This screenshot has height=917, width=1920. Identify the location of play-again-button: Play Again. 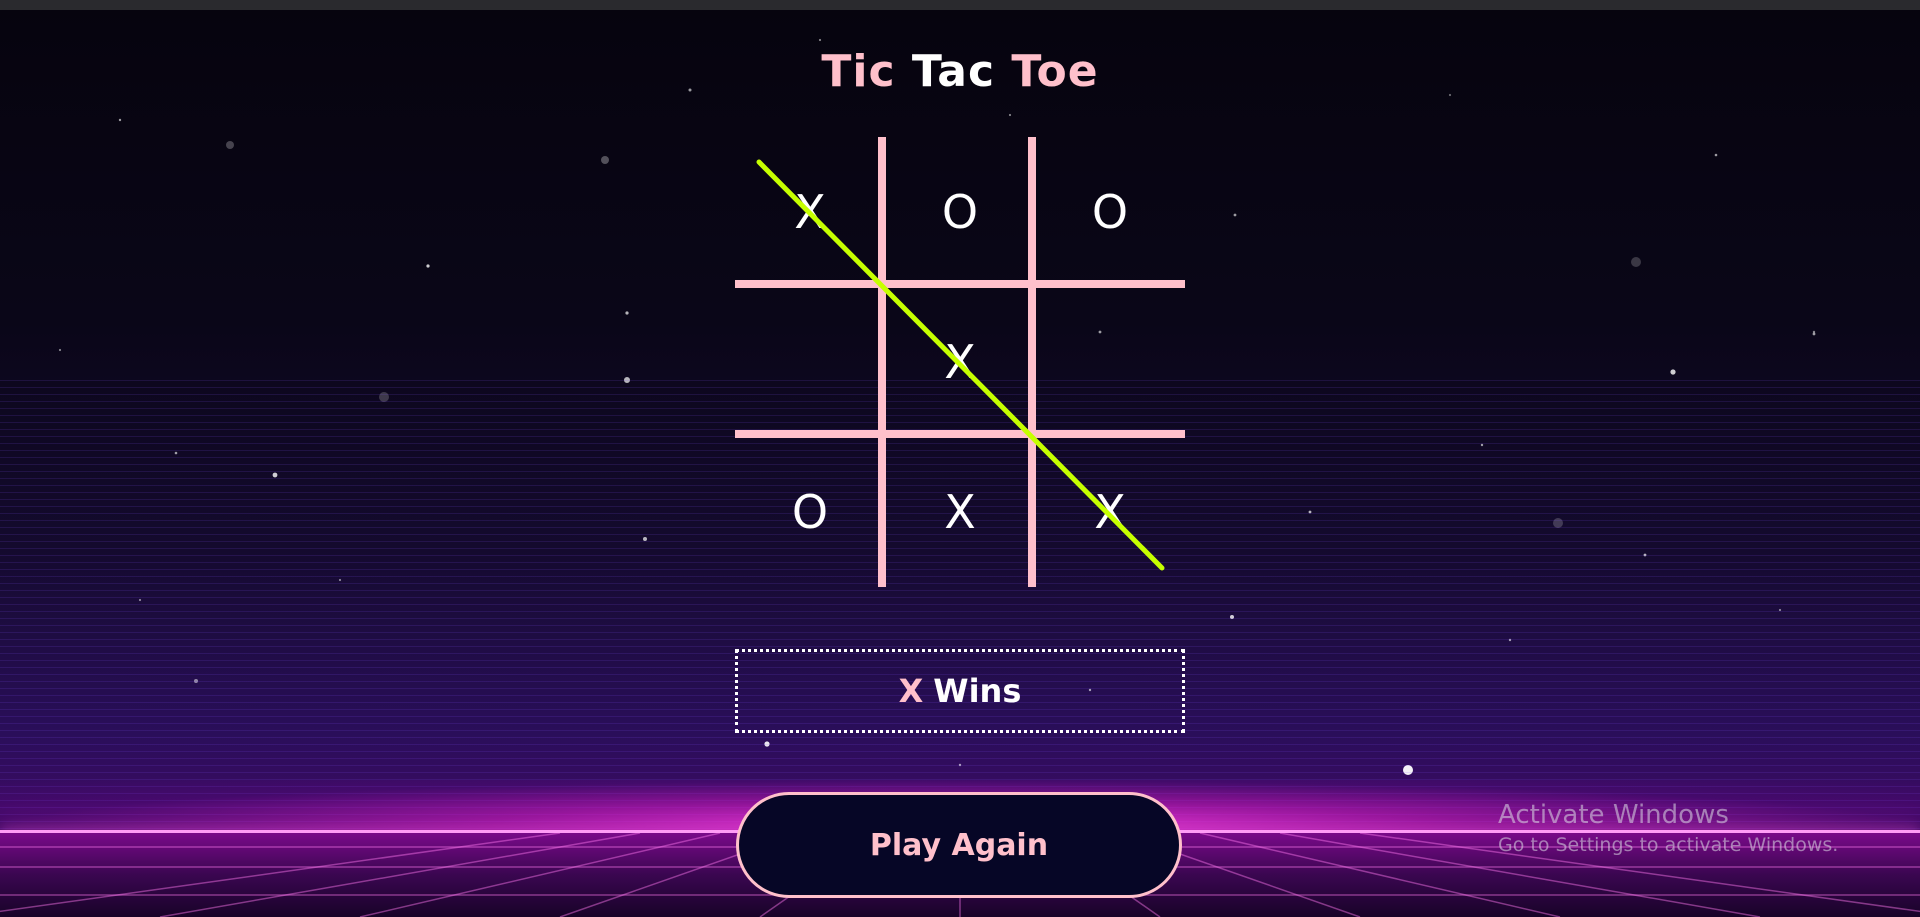
(959, 845).